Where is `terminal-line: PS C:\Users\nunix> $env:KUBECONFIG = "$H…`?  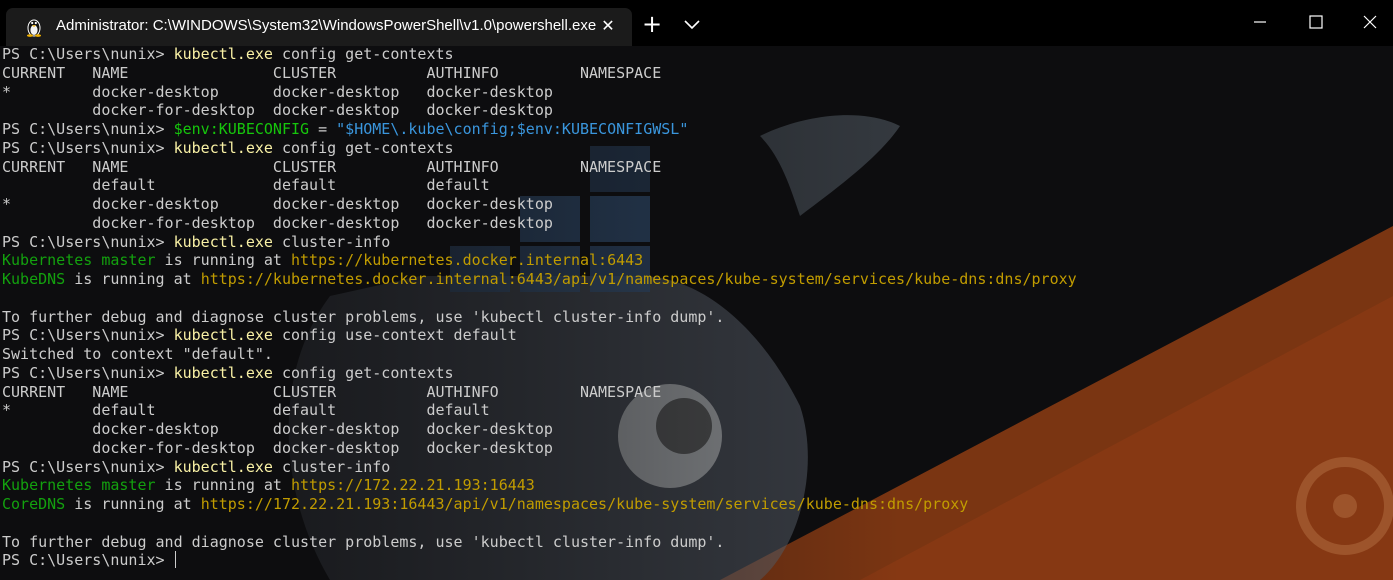 terminal-line: PS C:\Users\nunix> $env:KUBECONFIG = "$H… is located at coordinates (539, 129).